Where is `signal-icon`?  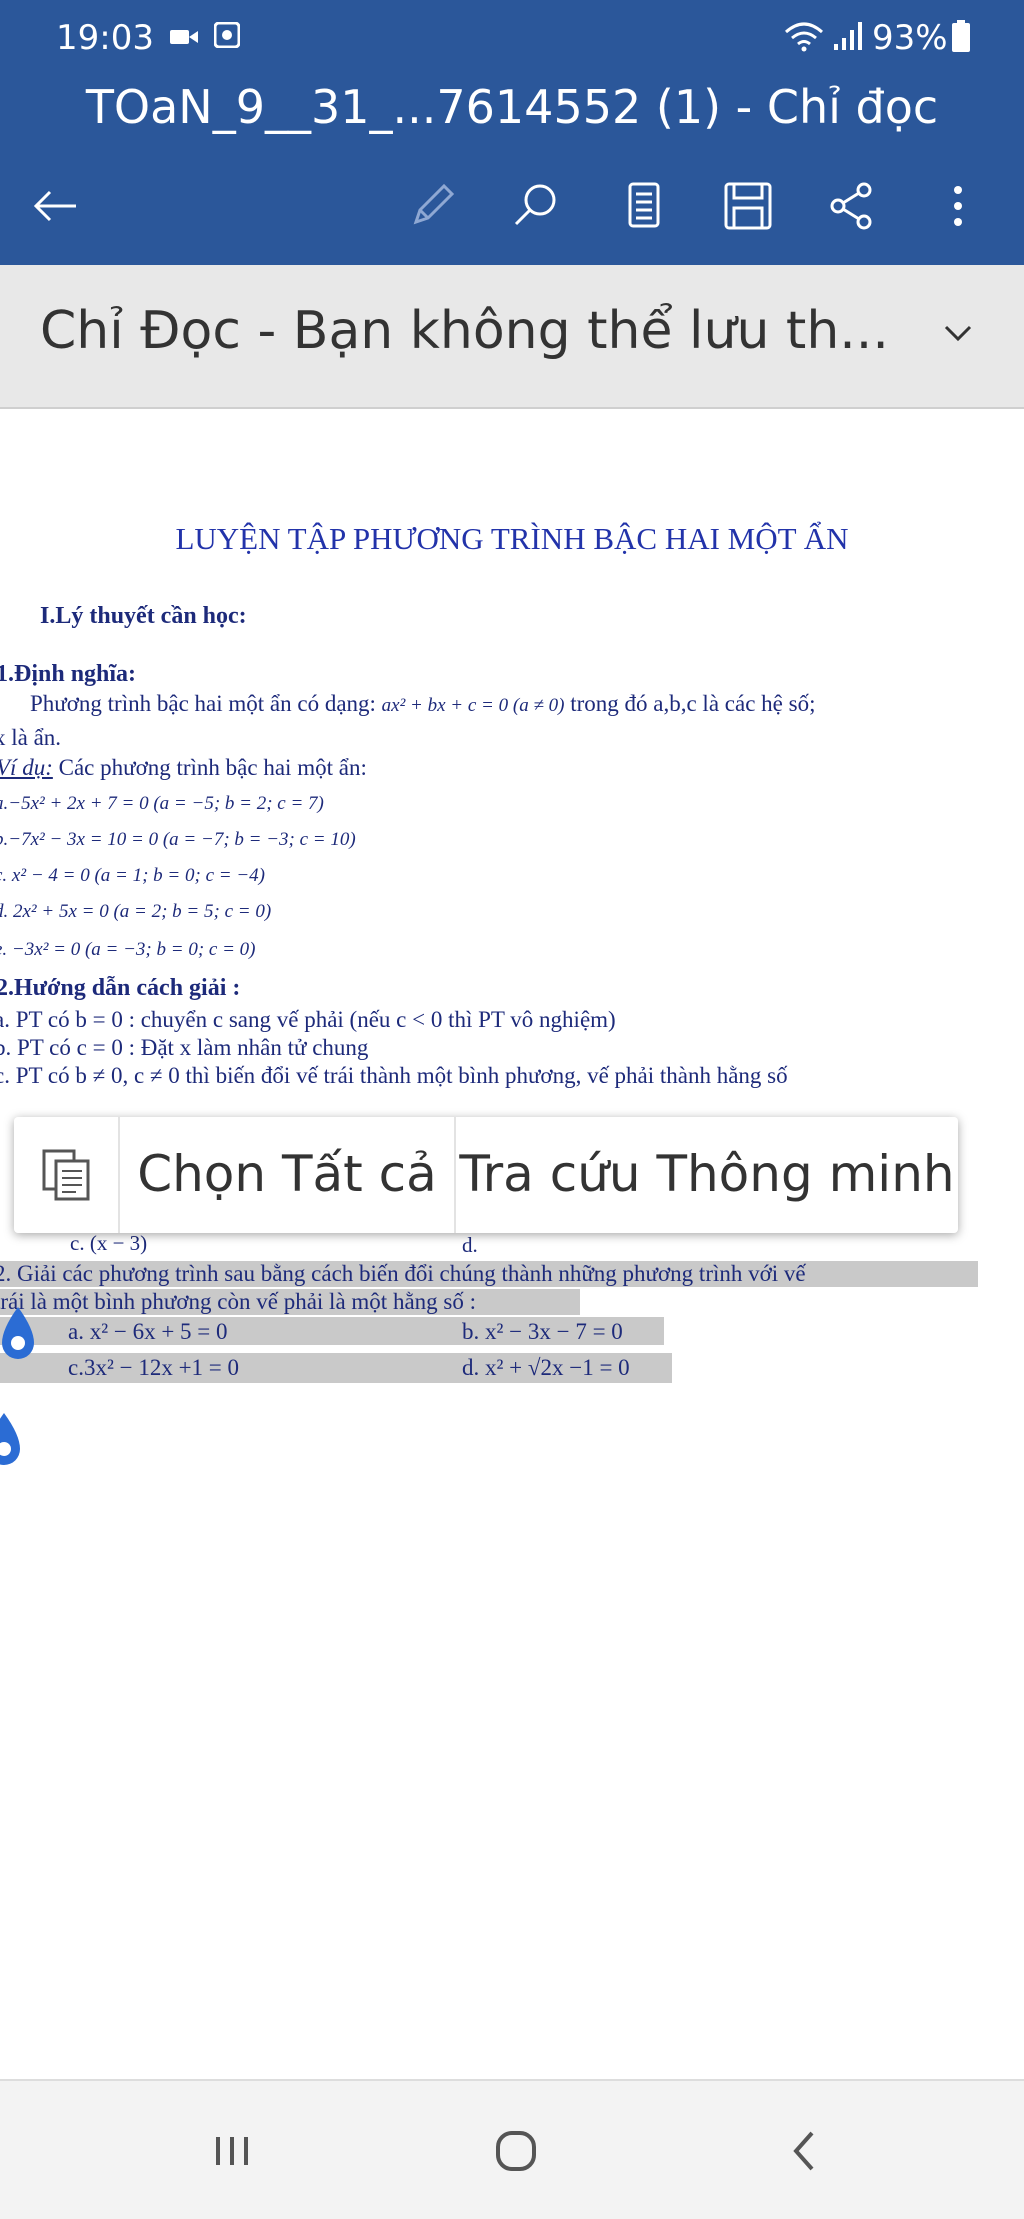 signal-icon is located at coordinates (848, 36).